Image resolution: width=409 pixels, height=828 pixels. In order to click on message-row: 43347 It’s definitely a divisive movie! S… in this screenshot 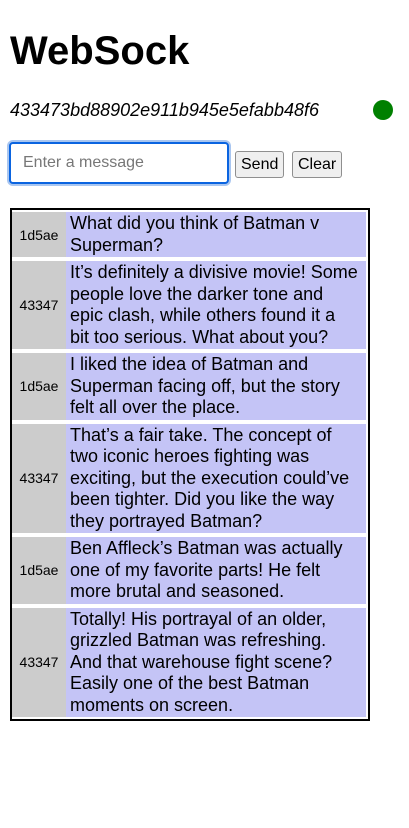, I will do `click(190, 305)`.